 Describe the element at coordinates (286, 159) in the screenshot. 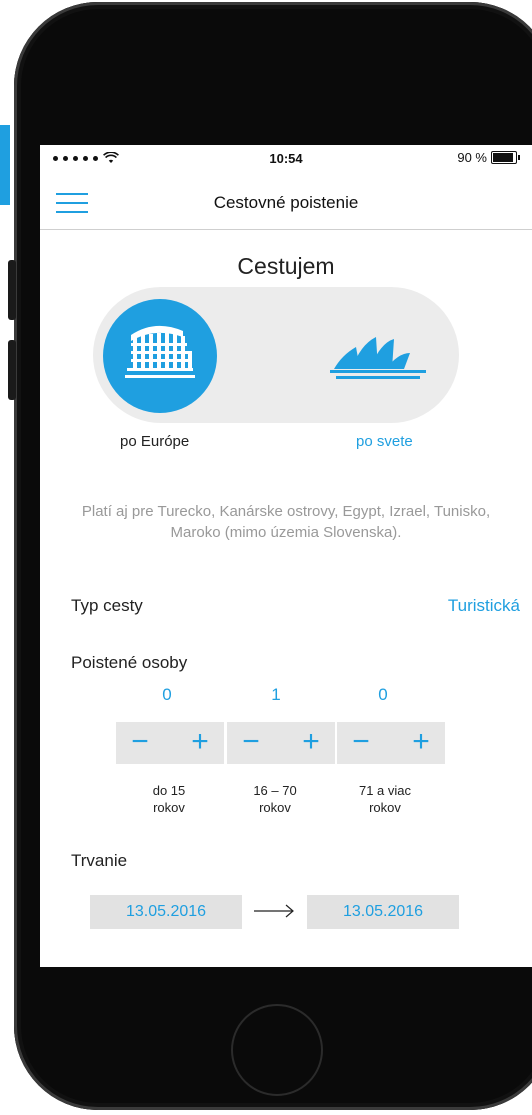

I see `status-bar: 10:54 90 %` at that location.